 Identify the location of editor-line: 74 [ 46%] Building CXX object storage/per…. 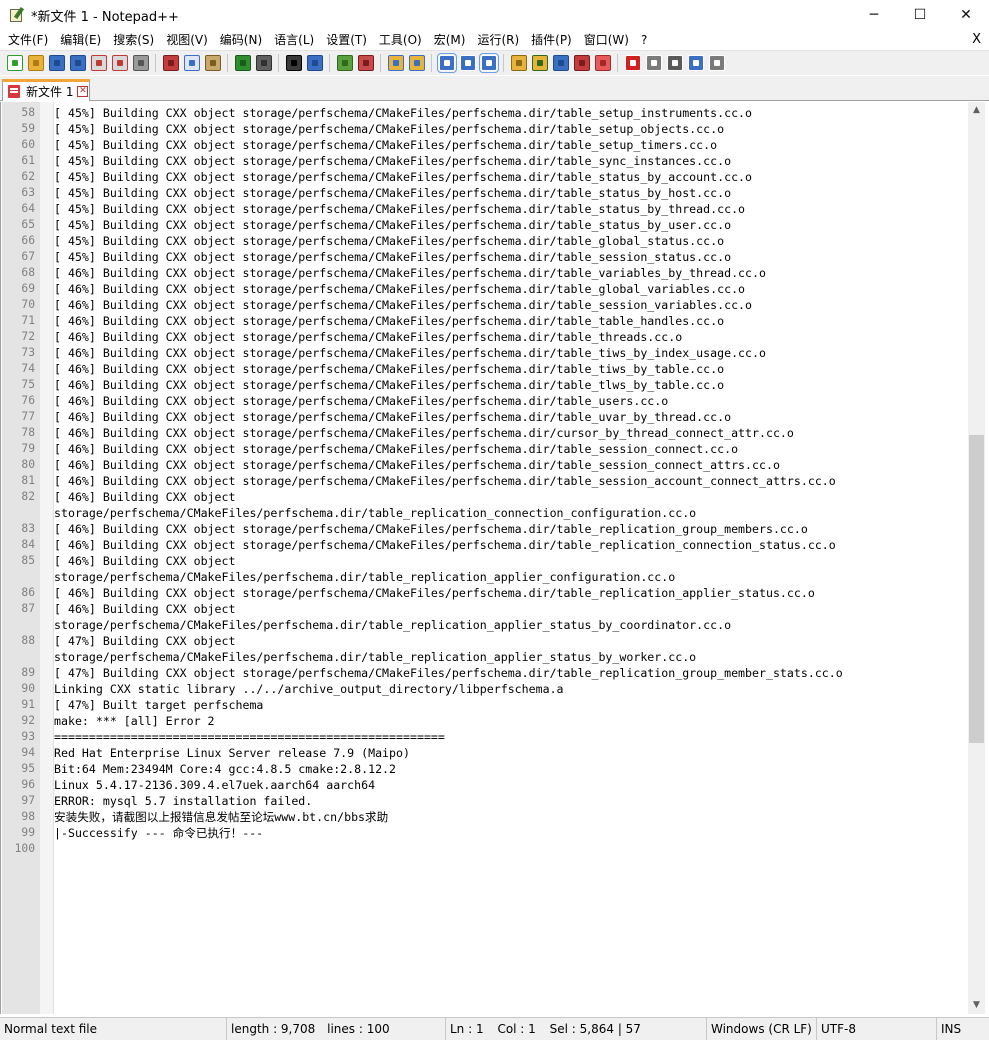
(484, 369).